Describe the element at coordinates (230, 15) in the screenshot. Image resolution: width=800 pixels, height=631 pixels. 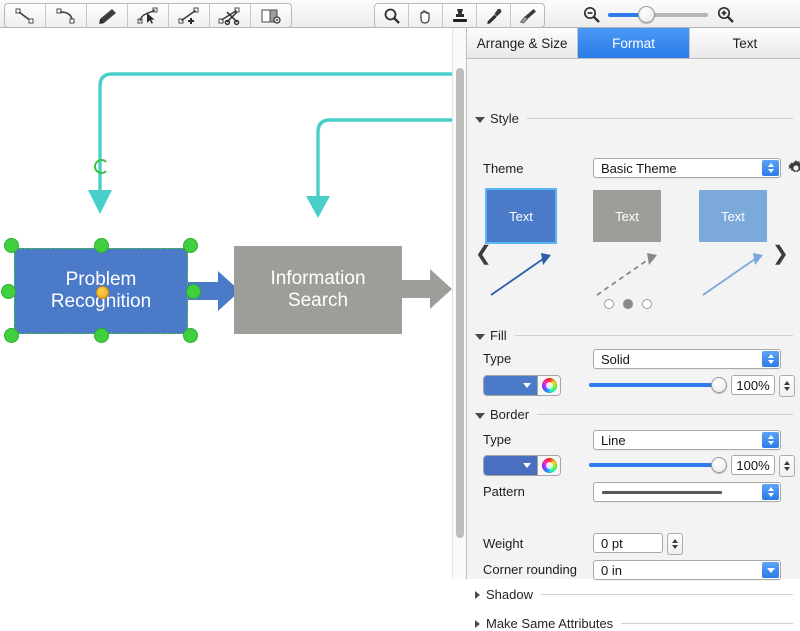
I see `cut-path-tool` at that location.